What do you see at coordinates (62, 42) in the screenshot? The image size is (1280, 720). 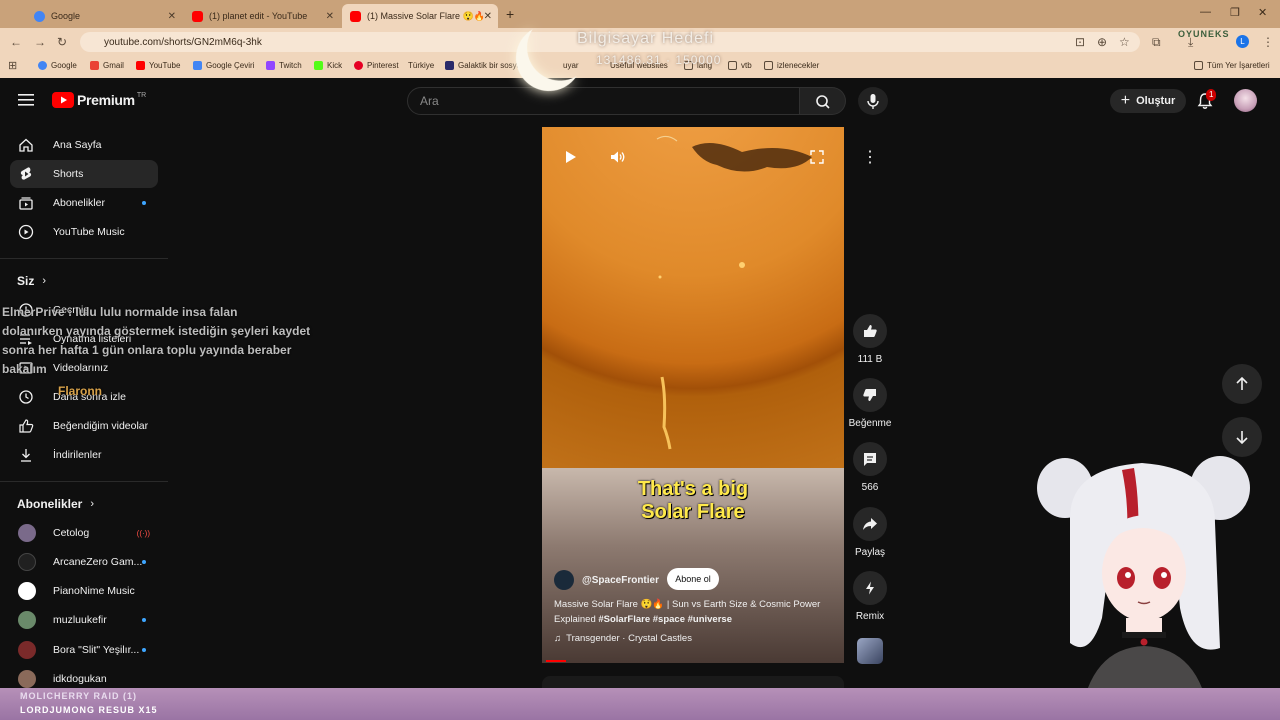 I see `reload-icon: ↻` at bounding box center [62, 42].